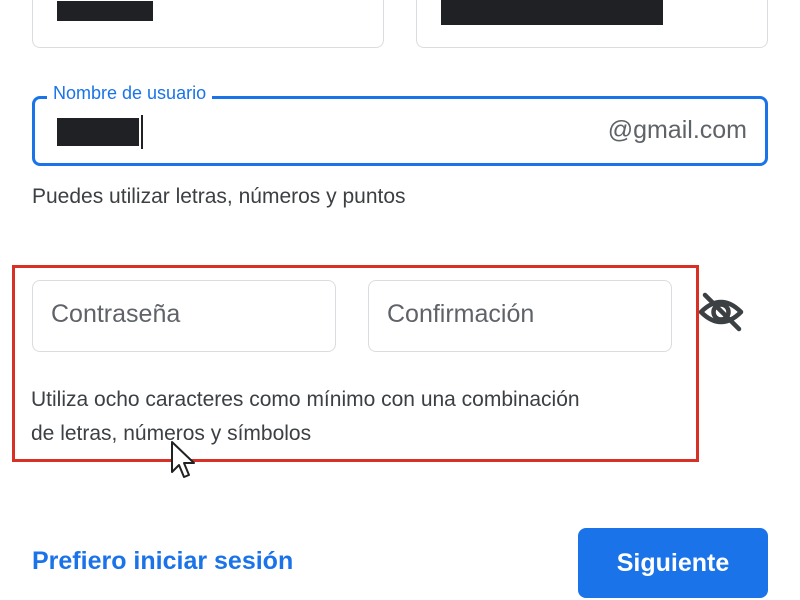 This screenshot has width=800, height=600. What do you see at coordinates (105, 11) in the screenshot?
I see `first-name-redacted-value` at bounding box center [105, 11].